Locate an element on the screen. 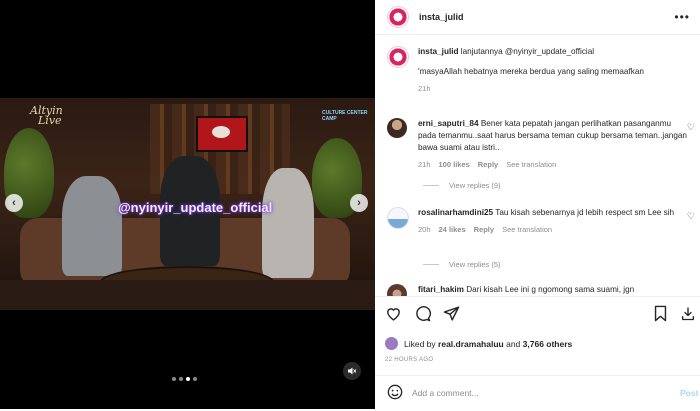 This screenshot has height=411, width=700. comment-username: rosalinarhamdini25 is located at coordinates (455, 212).